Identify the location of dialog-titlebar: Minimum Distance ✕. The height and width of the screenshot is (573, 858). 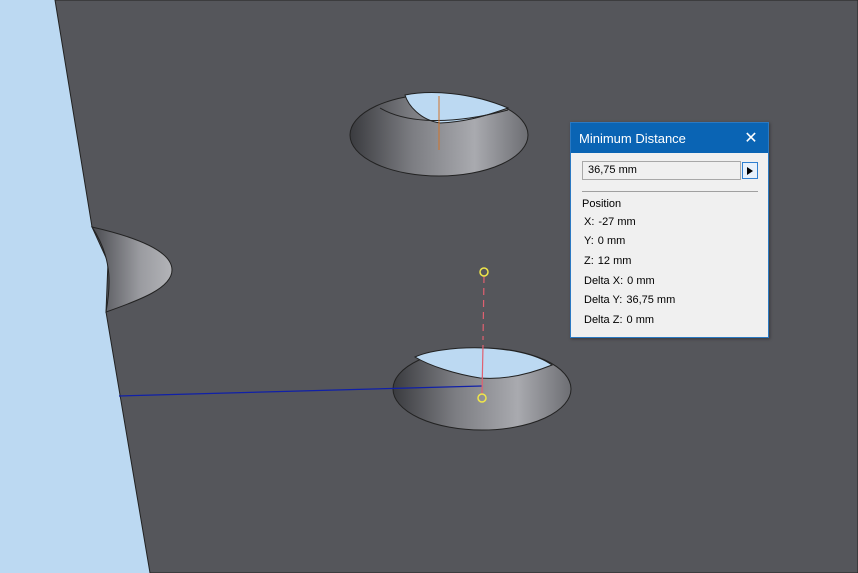
(669, 138).